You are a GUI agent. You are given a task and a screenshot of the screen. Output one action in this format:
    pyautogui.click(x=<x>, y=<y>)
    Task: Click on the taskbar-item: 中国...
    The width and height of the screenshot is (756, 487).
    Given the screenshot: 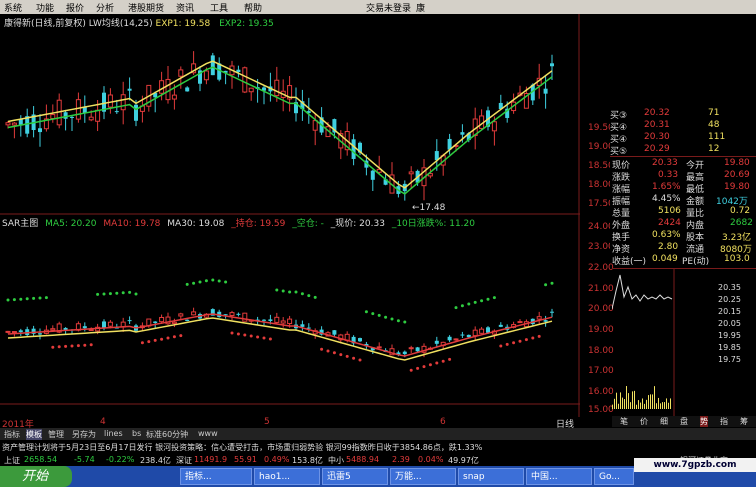 What is the action you would take?
    pyautogui.click(x=559, y=476)
    